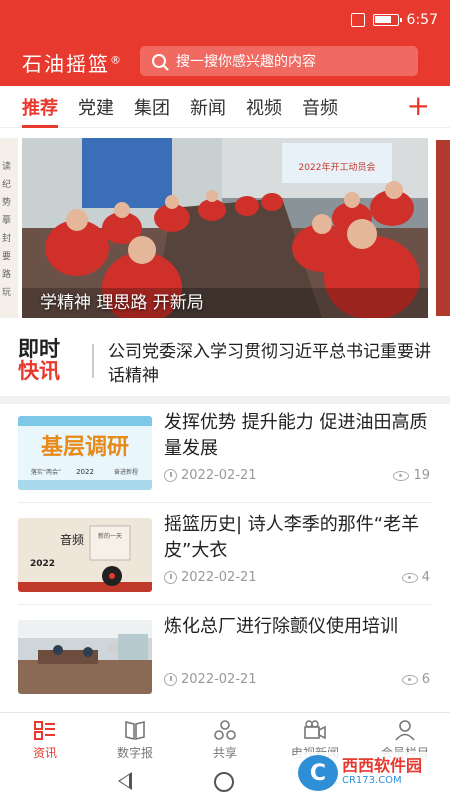  I want to click on search-icon, so click(159, 61).